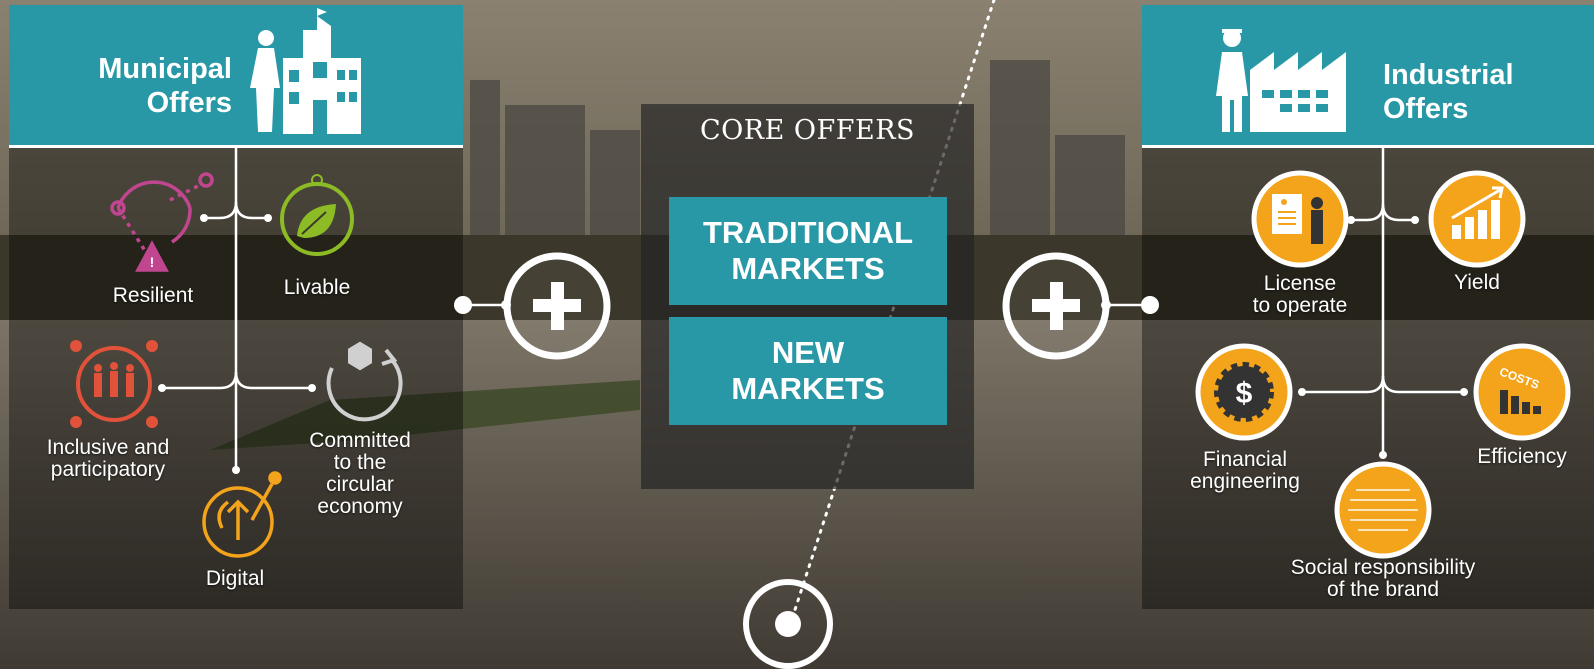 The image size is (1594, 669). I want to click on efficiency-label: Efficiency, so click(1522, 456).